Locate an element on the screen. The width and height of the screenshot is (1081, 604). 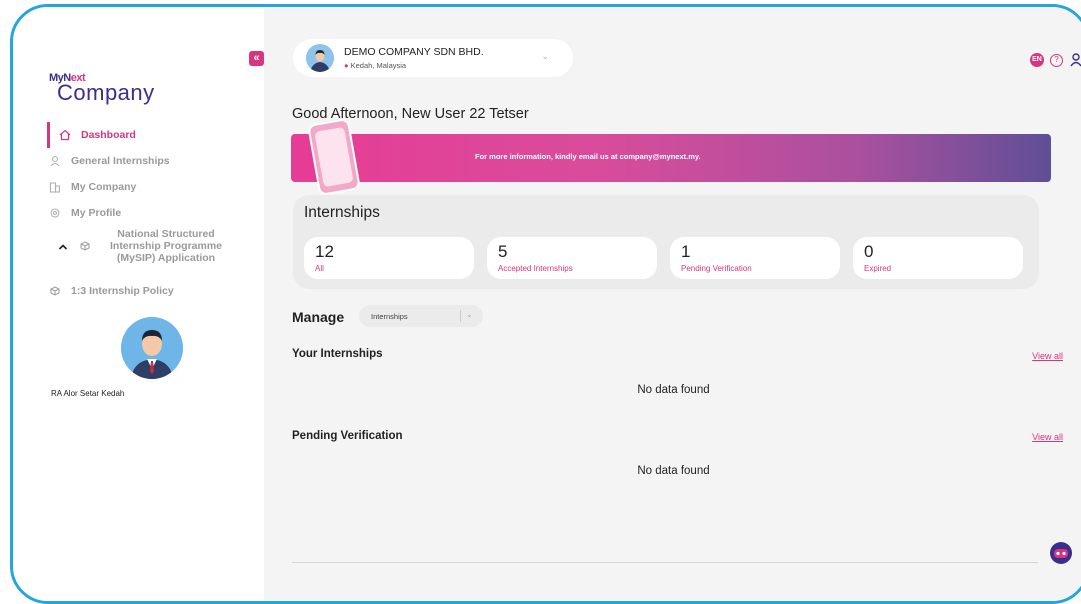
stat-card-accepted: 5 Accepted Internships is located at coordinates (572, 258).